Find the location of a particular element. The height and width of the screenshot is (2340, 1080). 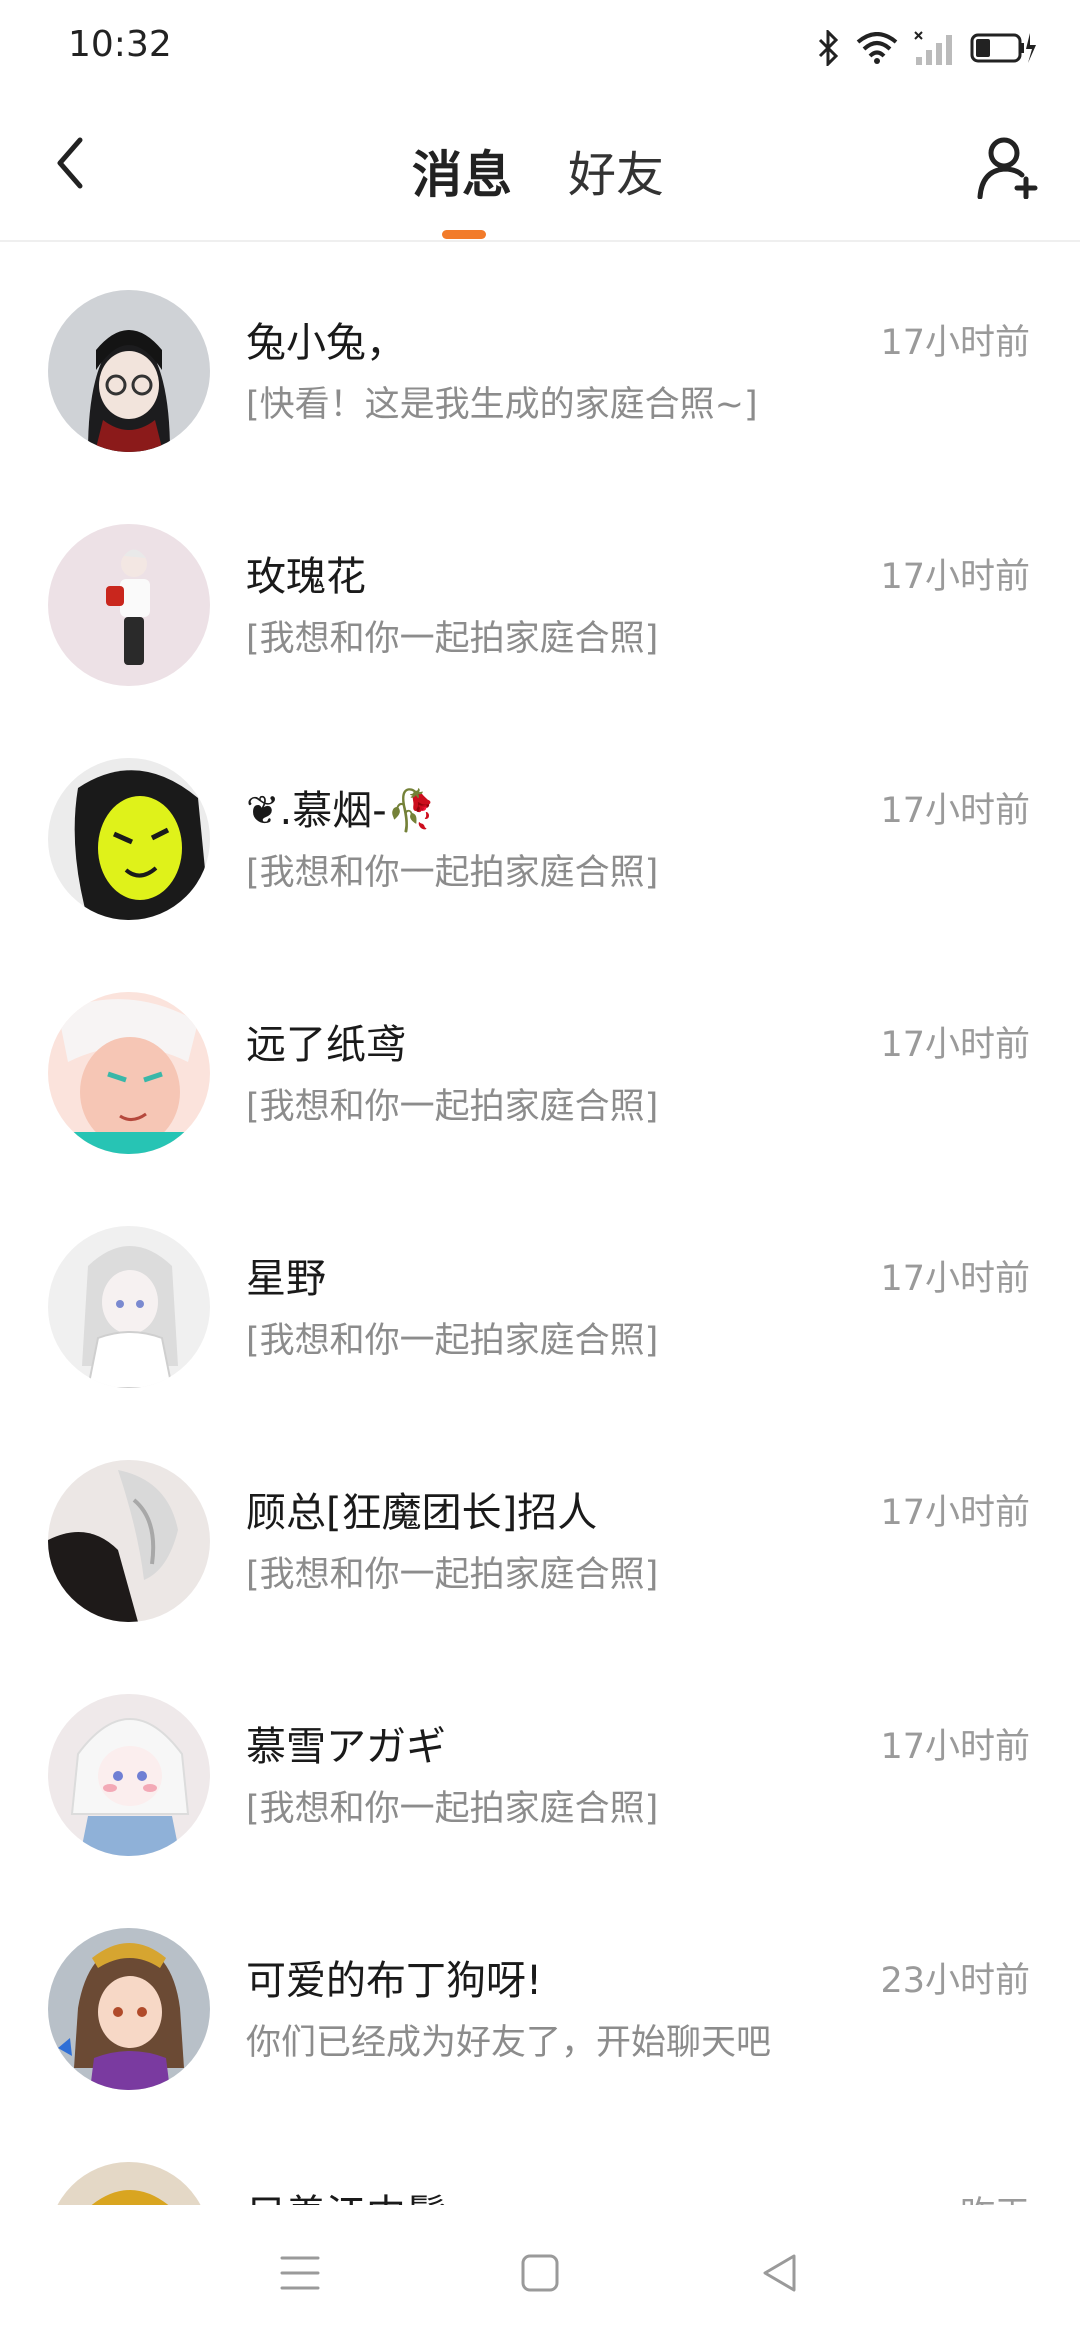

conversation-name: 顾总[狂魔团长]招人 is located at coordinates (422, 1513).